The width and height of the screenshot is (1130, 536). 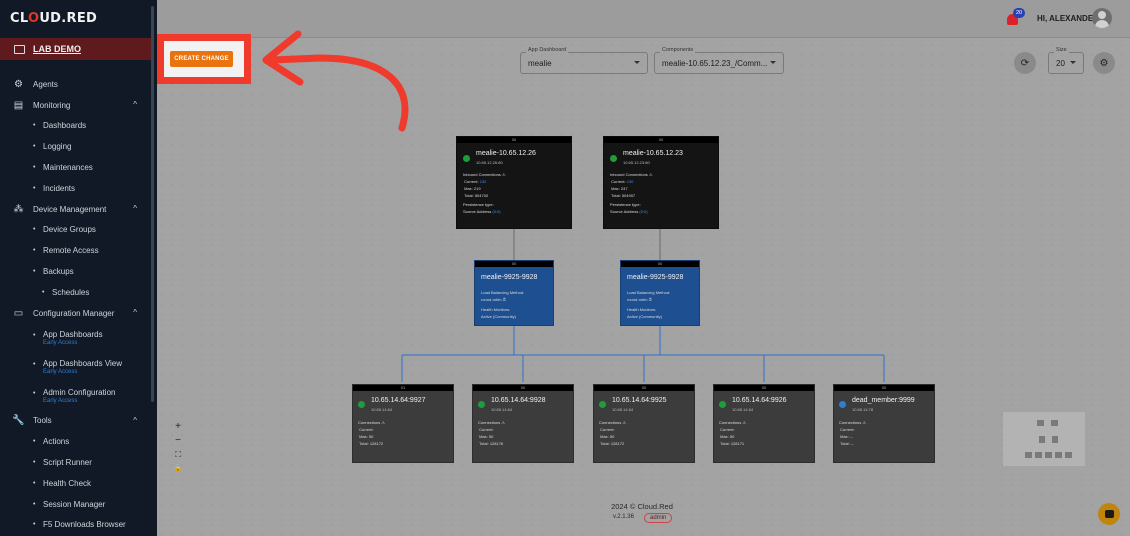 What do you see at coordinates (75, 209) in the screenshot?
I see `sidebar-section-device-management: ⁂ Device Management ^` at bounding box center [75, 209].